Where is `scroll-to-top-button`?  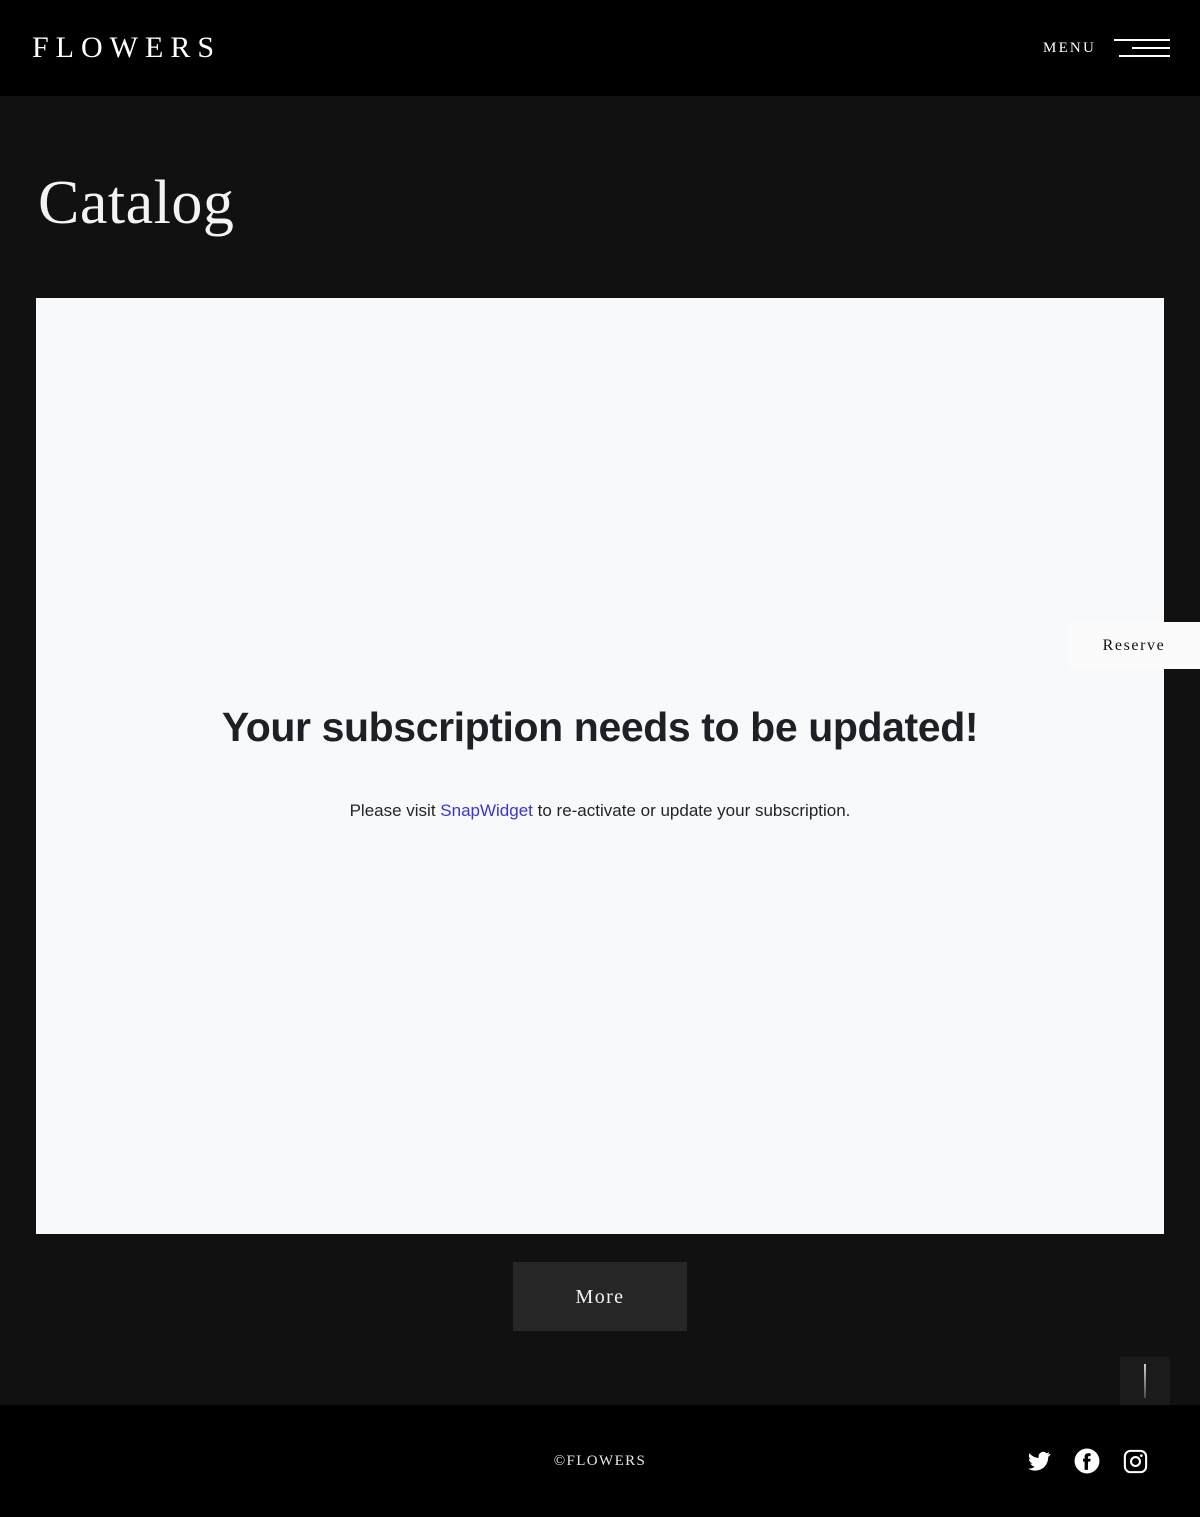 scroll-to-top-button is located at coordinates (1145, 1382).